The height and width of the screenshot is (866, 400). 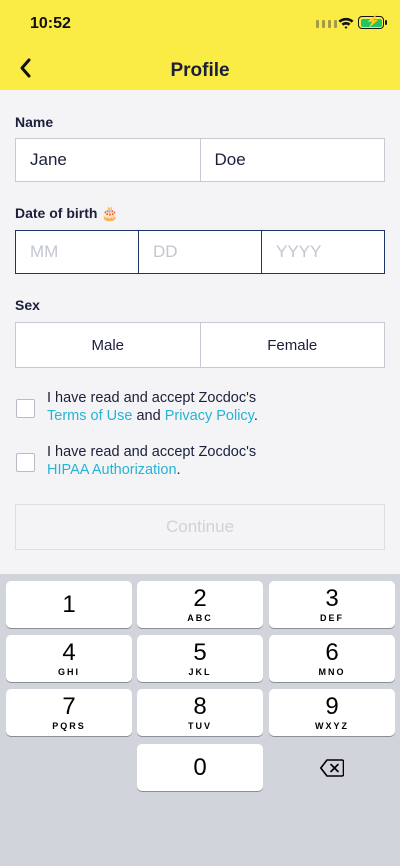 I want to click on key-6: 6 MNO, so click(x=332, y=658).